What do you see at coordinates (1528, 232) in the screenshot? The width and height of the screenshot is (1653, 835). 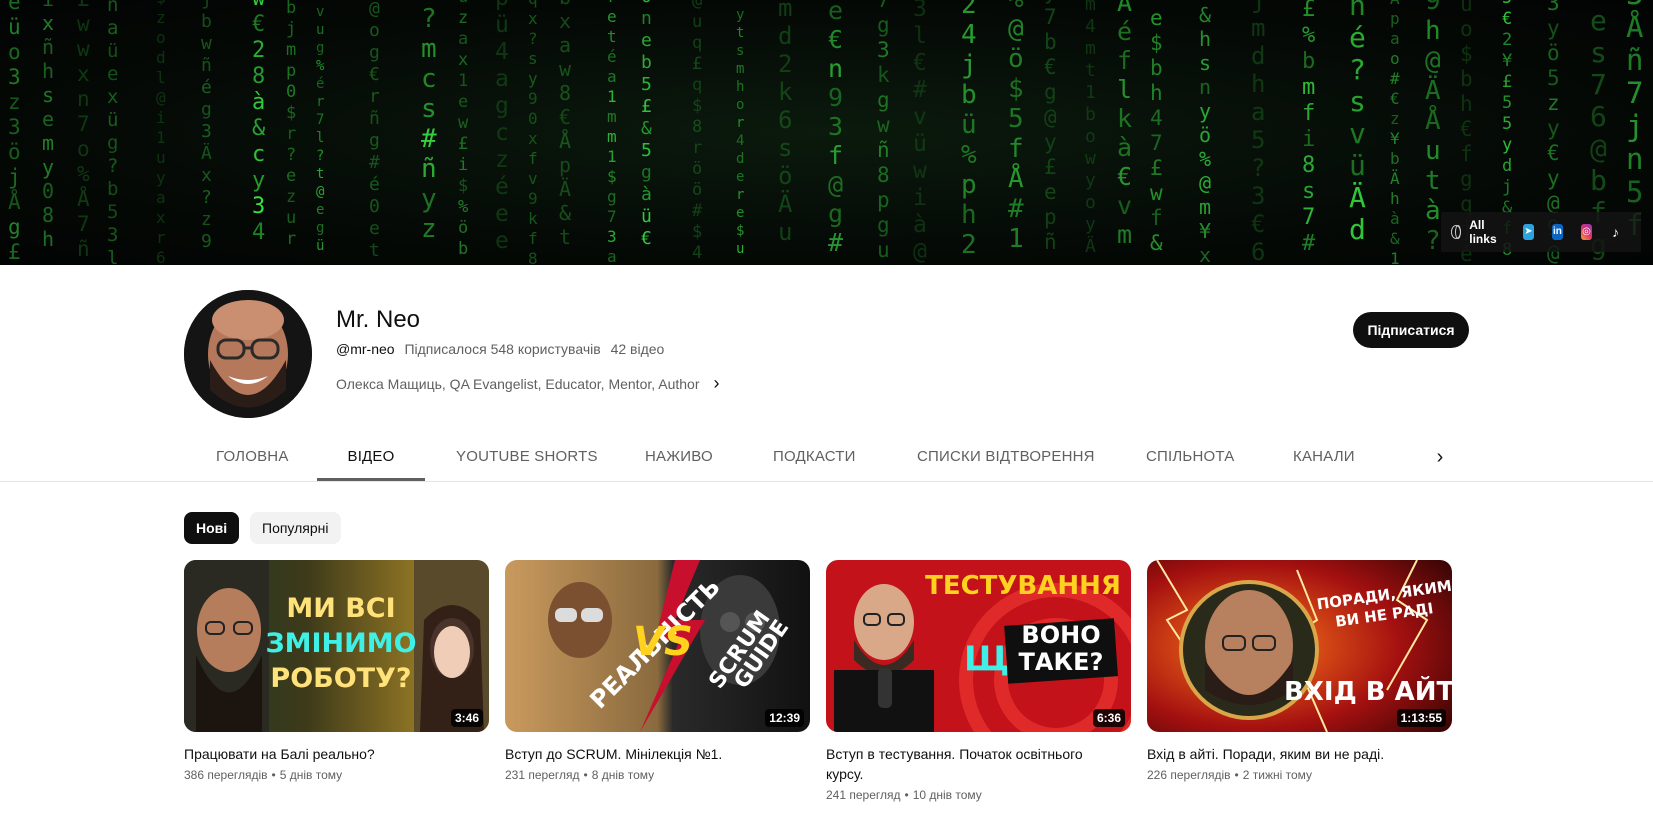 I see `telegram-icon: ➤` at bounding box center [1528, 232].